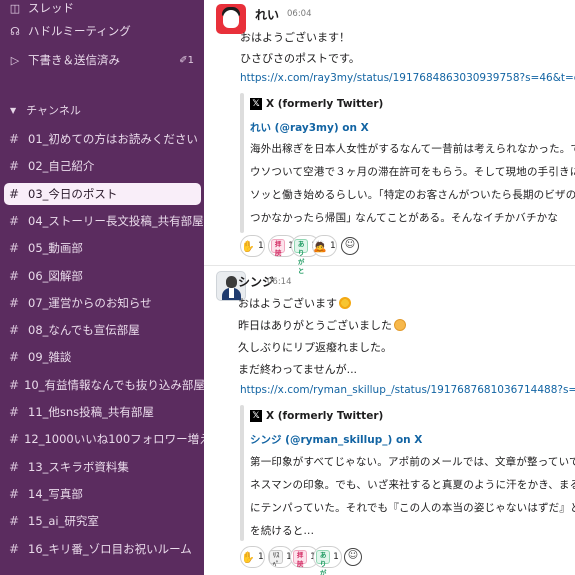 This screenshot has width=575, height=575. I want to click on message-author: れい, so click(267, 14).